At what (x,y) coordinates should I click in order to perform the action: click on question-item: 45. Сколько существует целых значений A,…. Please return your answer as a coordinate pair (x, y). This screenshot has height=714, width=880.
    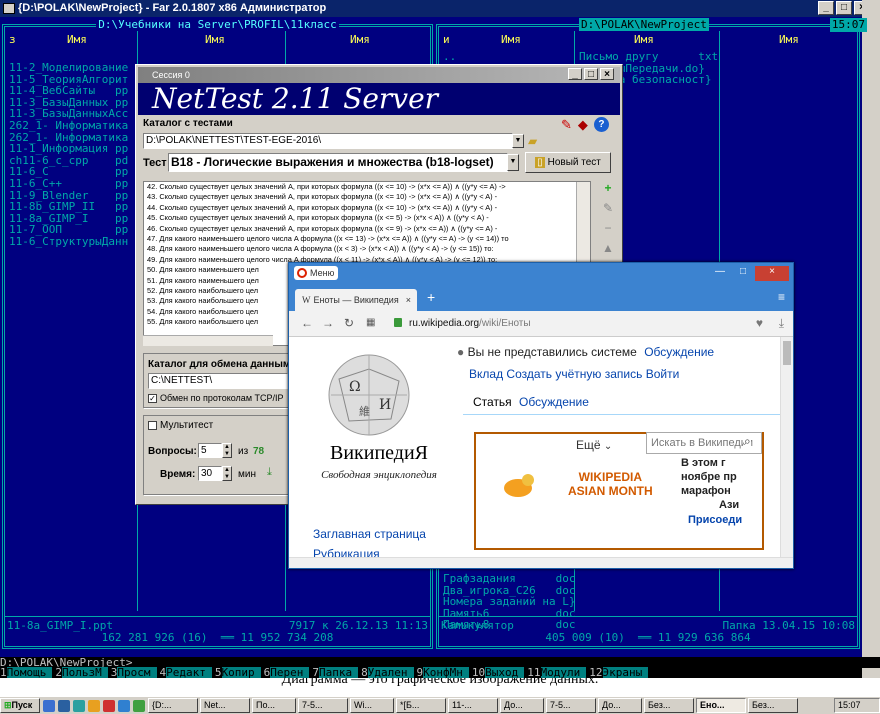
    Looking at the image, I should click on (367, 218).